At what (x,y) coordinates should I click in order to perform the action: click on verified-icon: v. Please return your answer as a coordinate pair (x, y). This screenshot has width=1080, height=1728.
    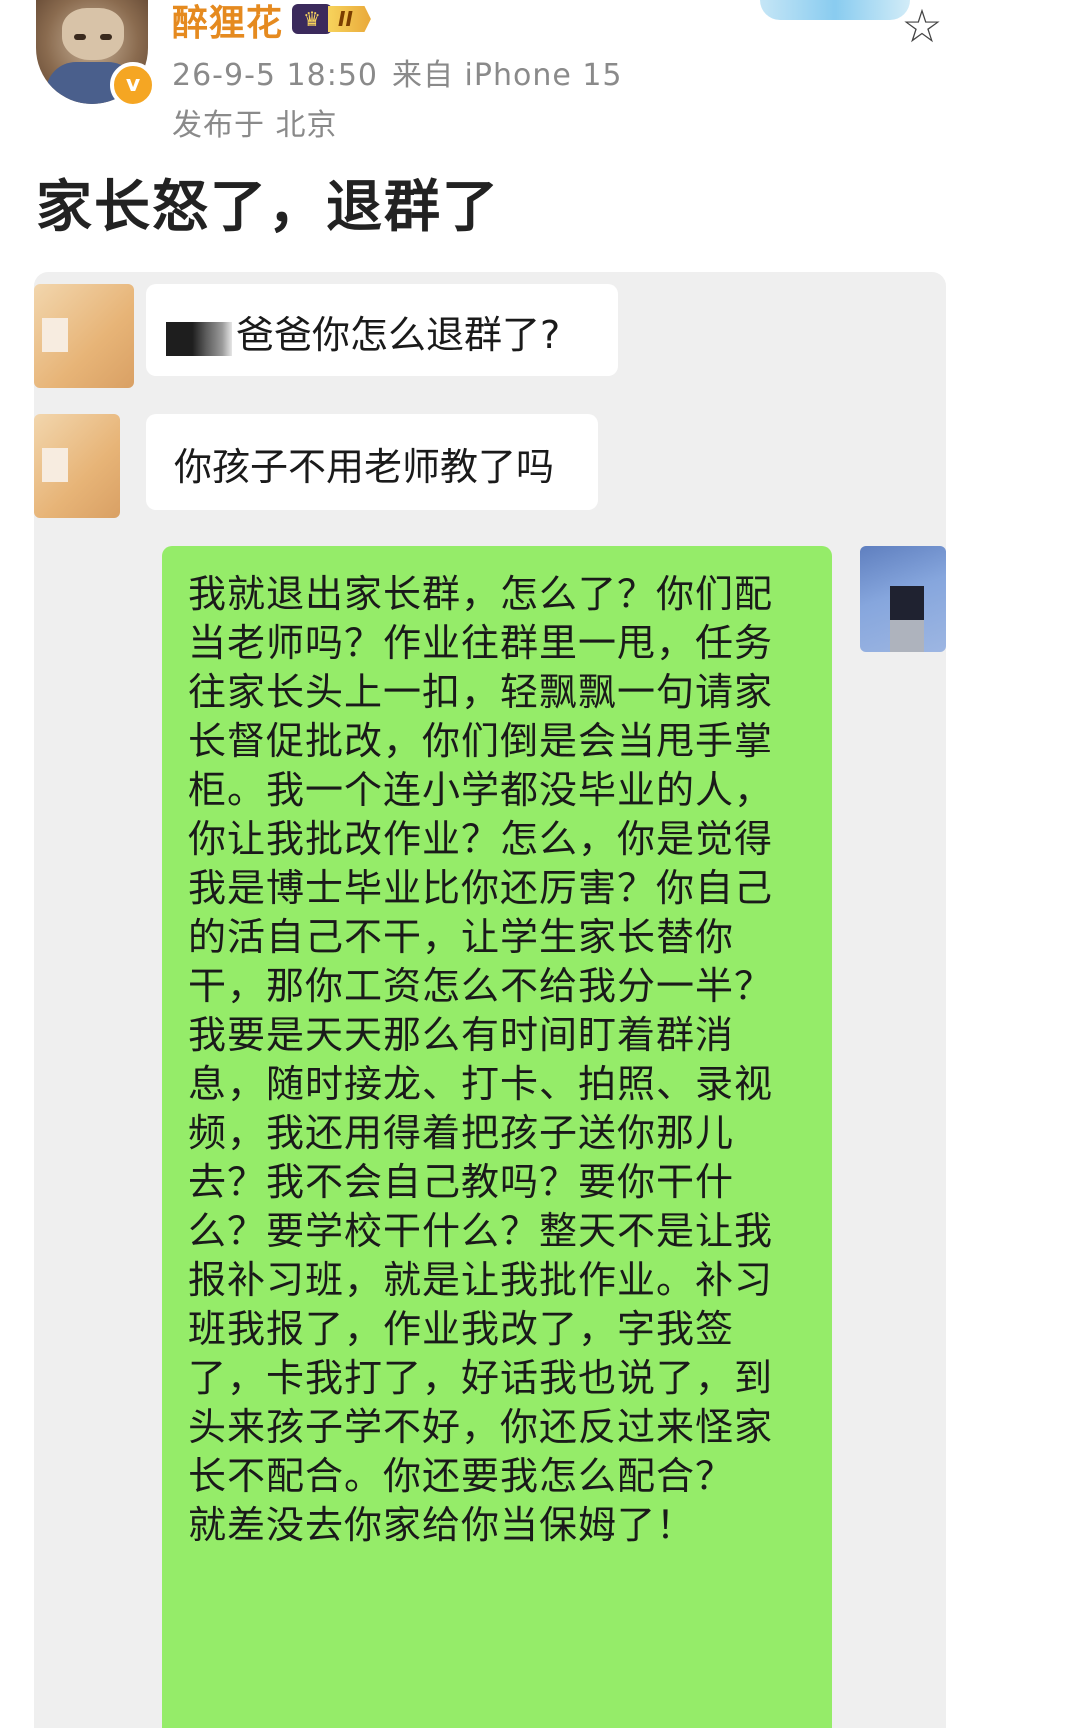
    Looking at the image, I should click on (133, 85).